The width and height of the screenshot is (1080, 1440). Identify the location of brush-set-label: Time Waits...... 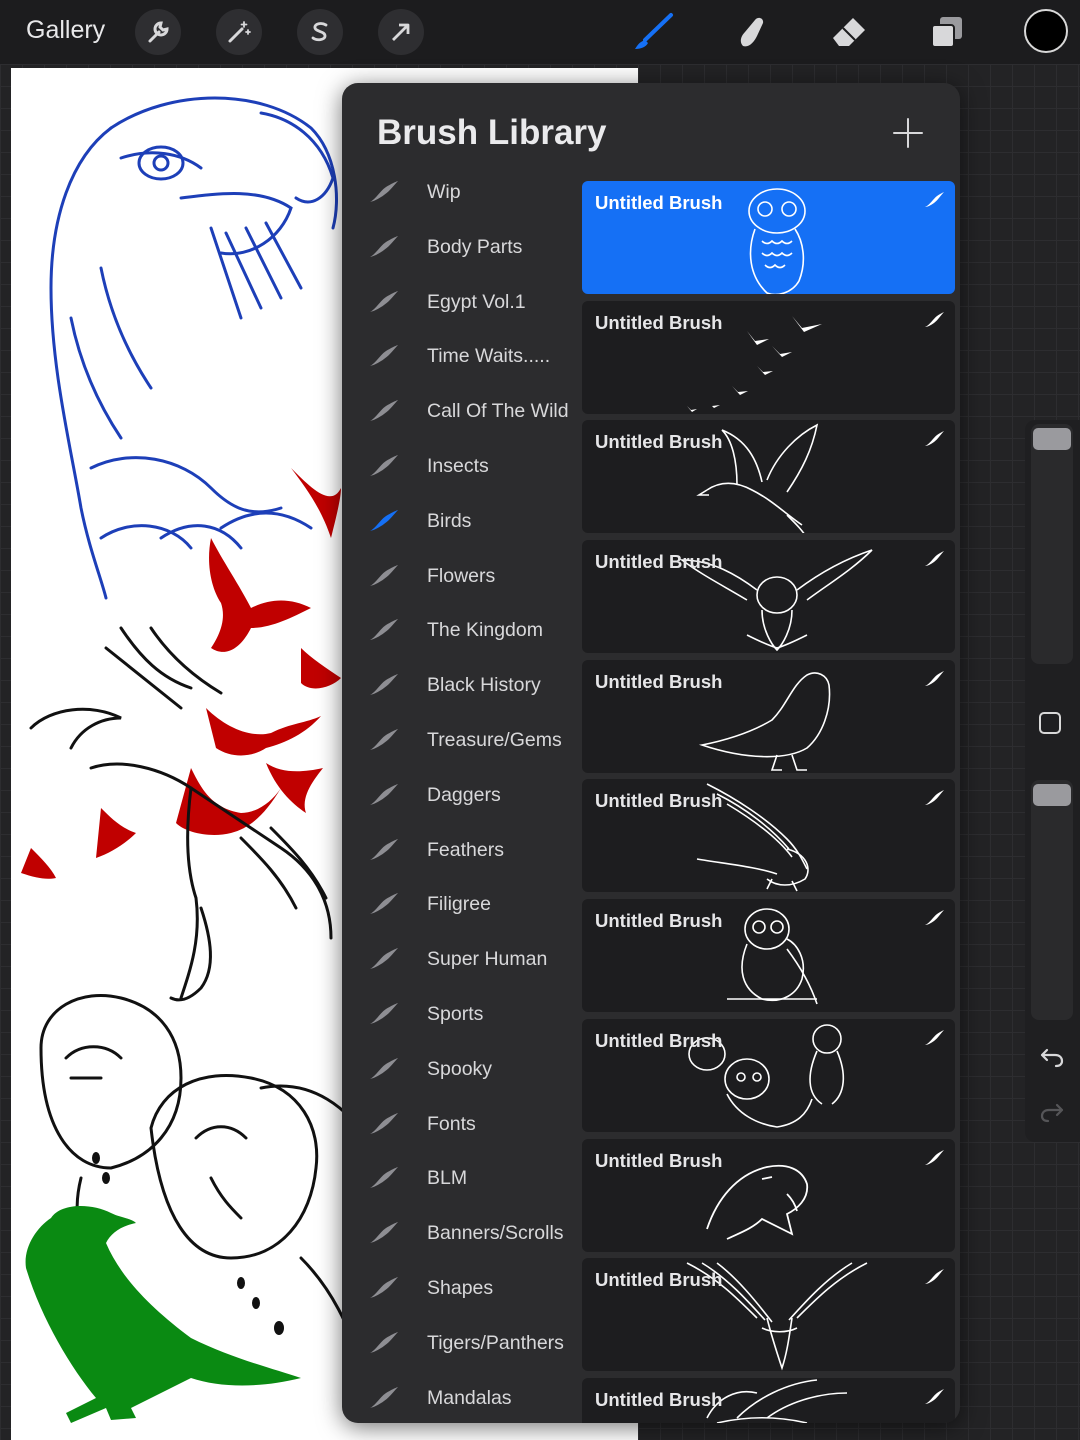
(489, 356).